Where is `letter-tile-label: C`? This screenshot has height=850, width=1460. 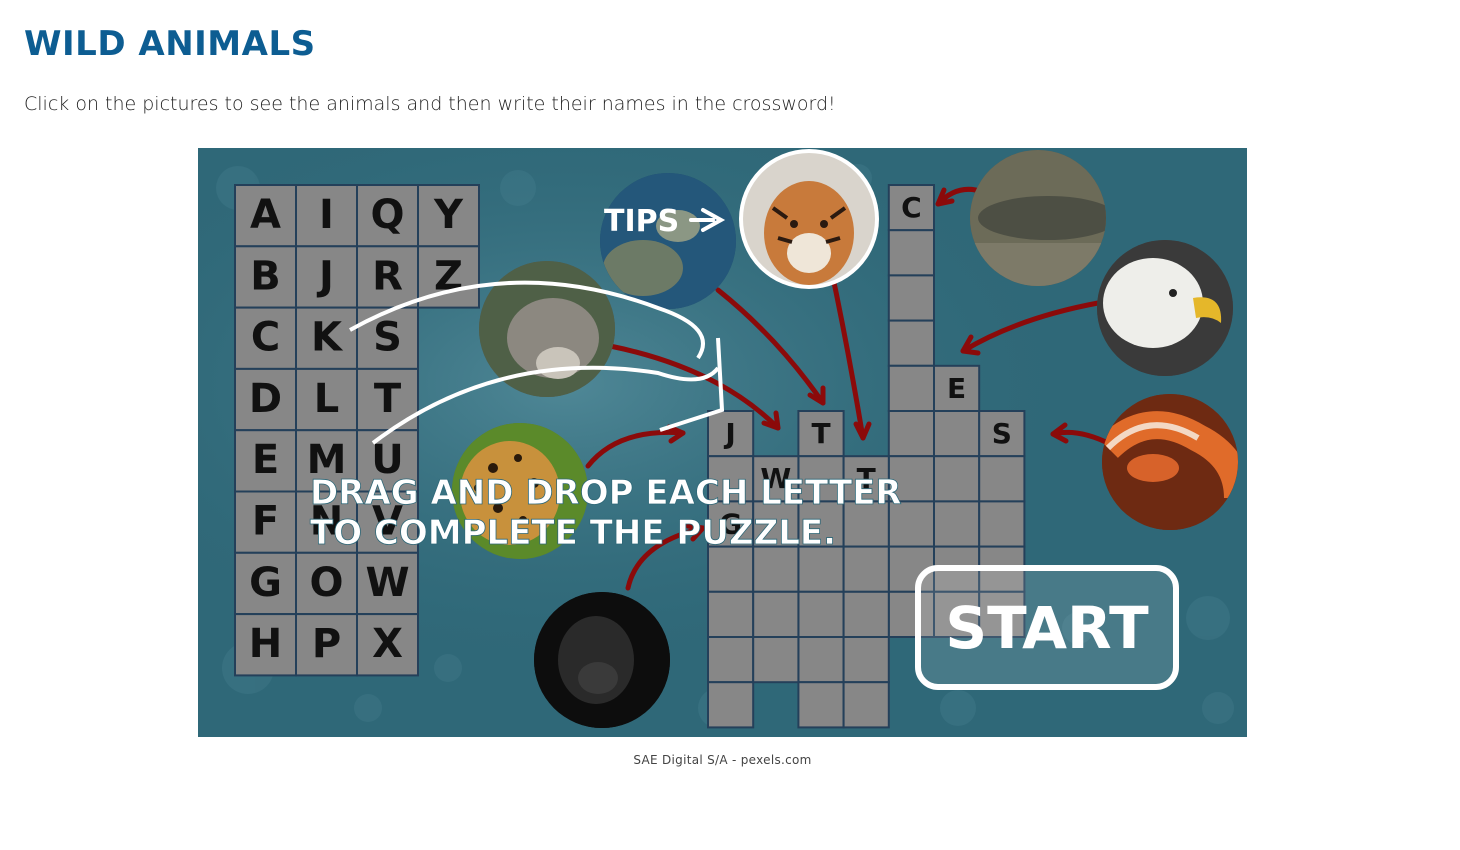
letter-tile-label: C is located at coordinates (265, 338).